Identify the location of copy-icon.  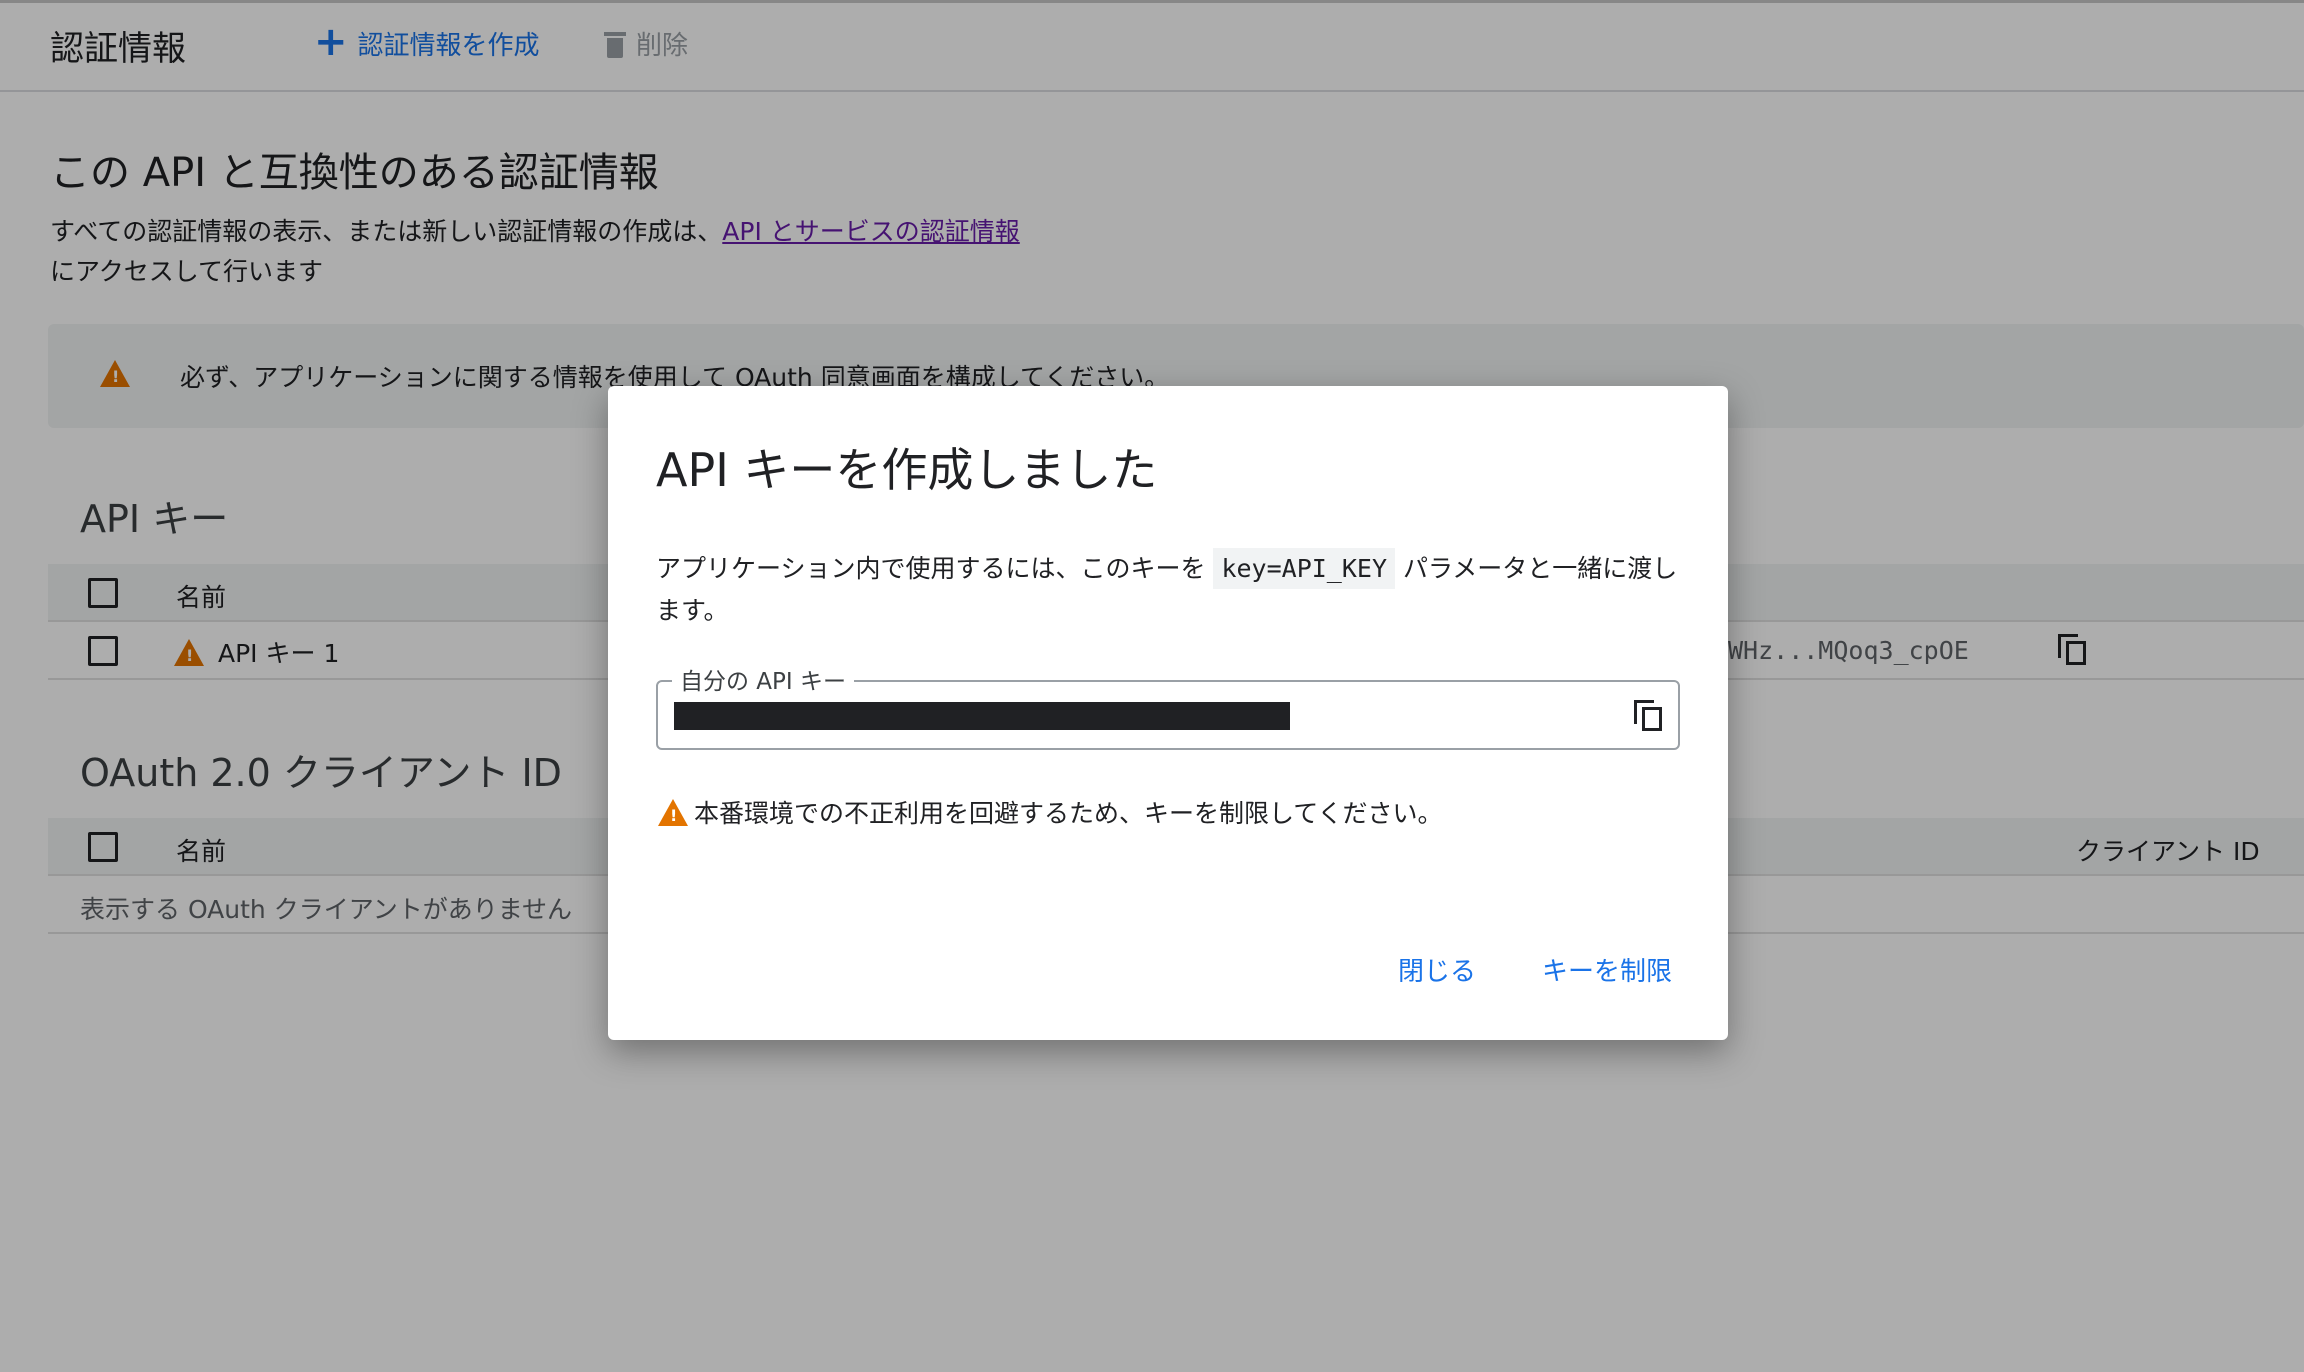
(1649, 718).